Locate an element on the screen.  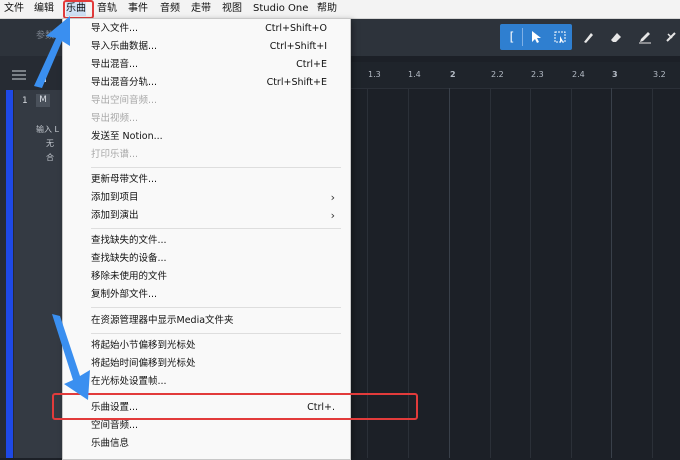
tool-group: [ is located at coordinates (536, 37).